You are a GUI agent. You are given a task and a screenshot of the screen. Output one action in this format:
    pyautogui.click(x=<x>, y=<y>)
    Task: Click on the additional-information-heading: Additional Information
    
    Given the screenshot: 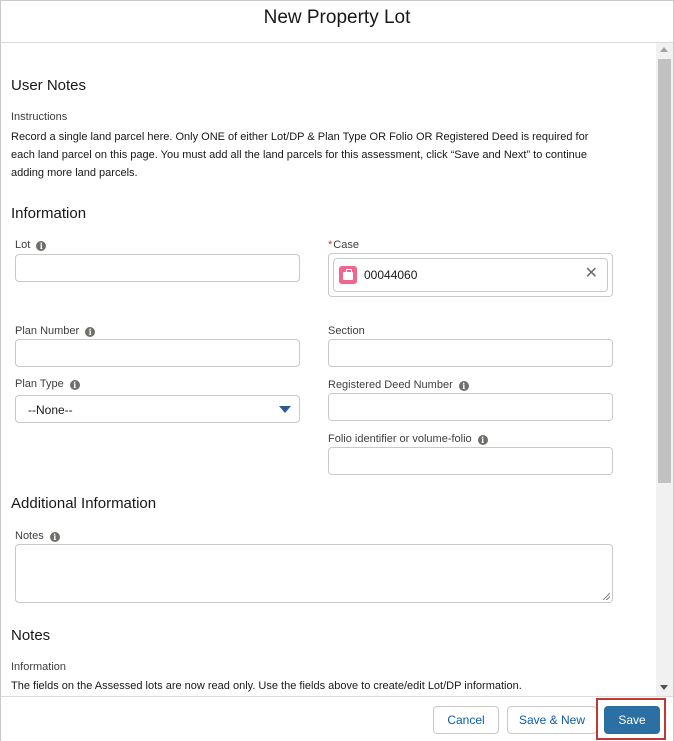 What is the action you would take?
    pyautogui.click(x=84, y=503)
    